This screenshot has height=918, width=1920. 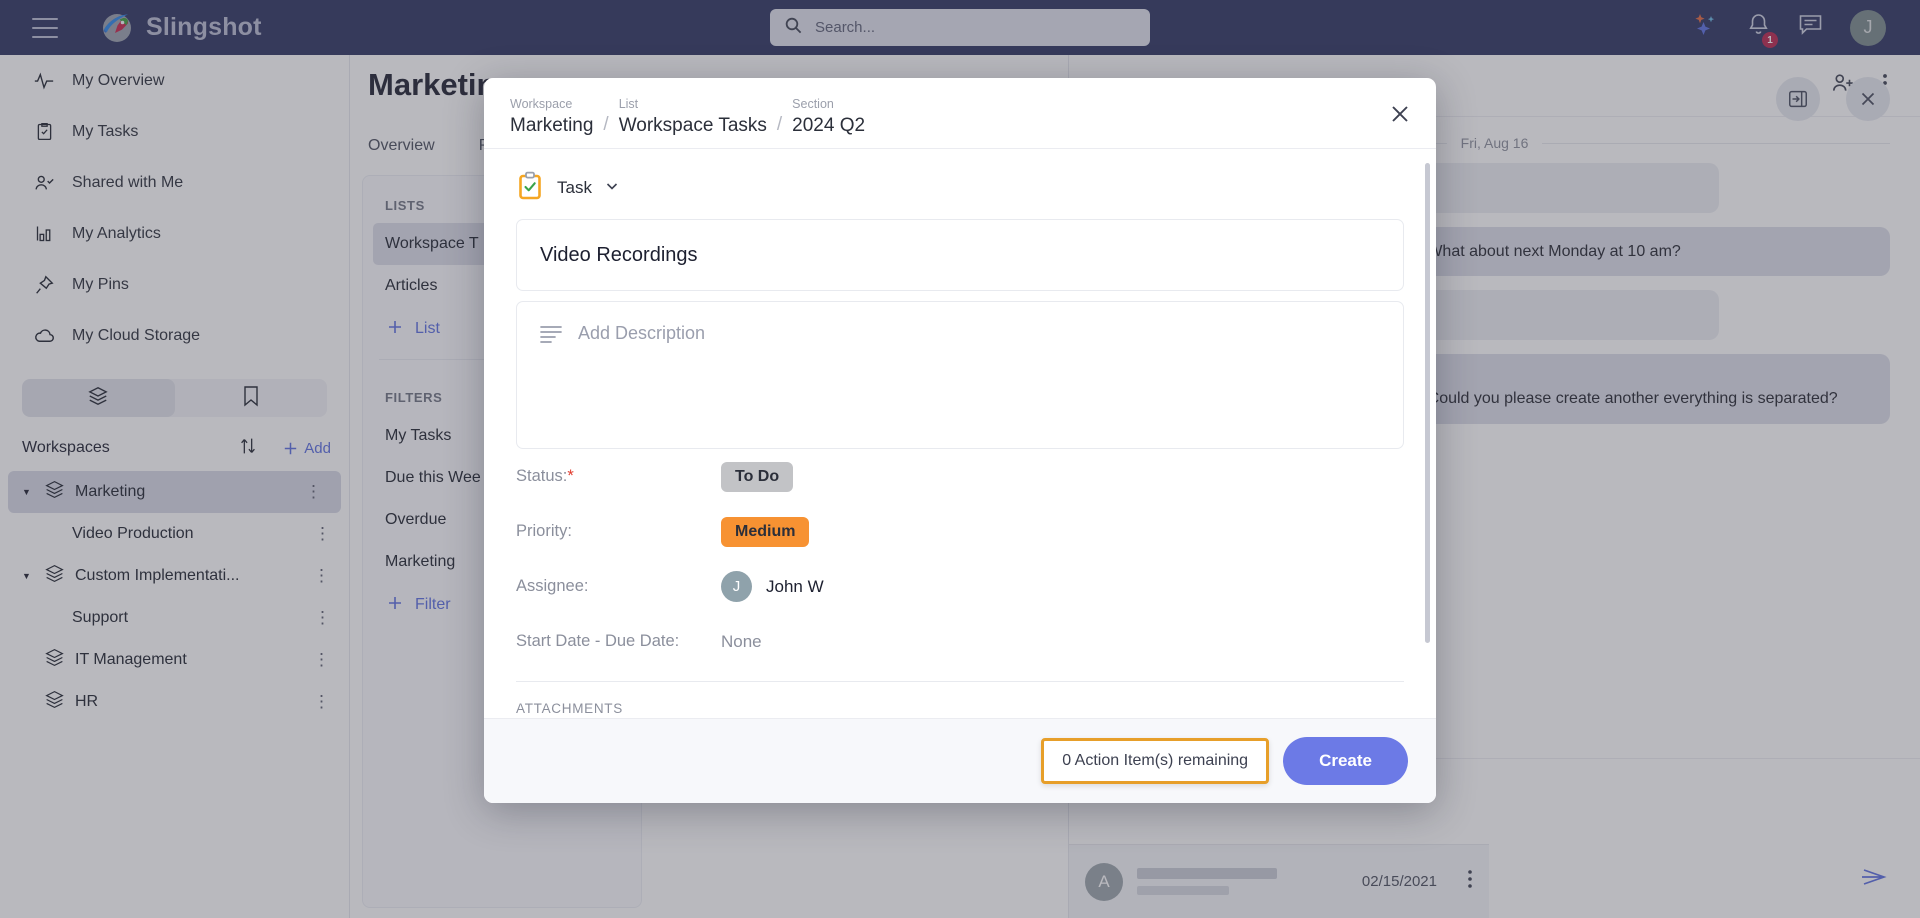 What do you see at coordinates (795, 587) in the screenshot?
I see `assignee-name: John W` at bounding box center [795, 587].